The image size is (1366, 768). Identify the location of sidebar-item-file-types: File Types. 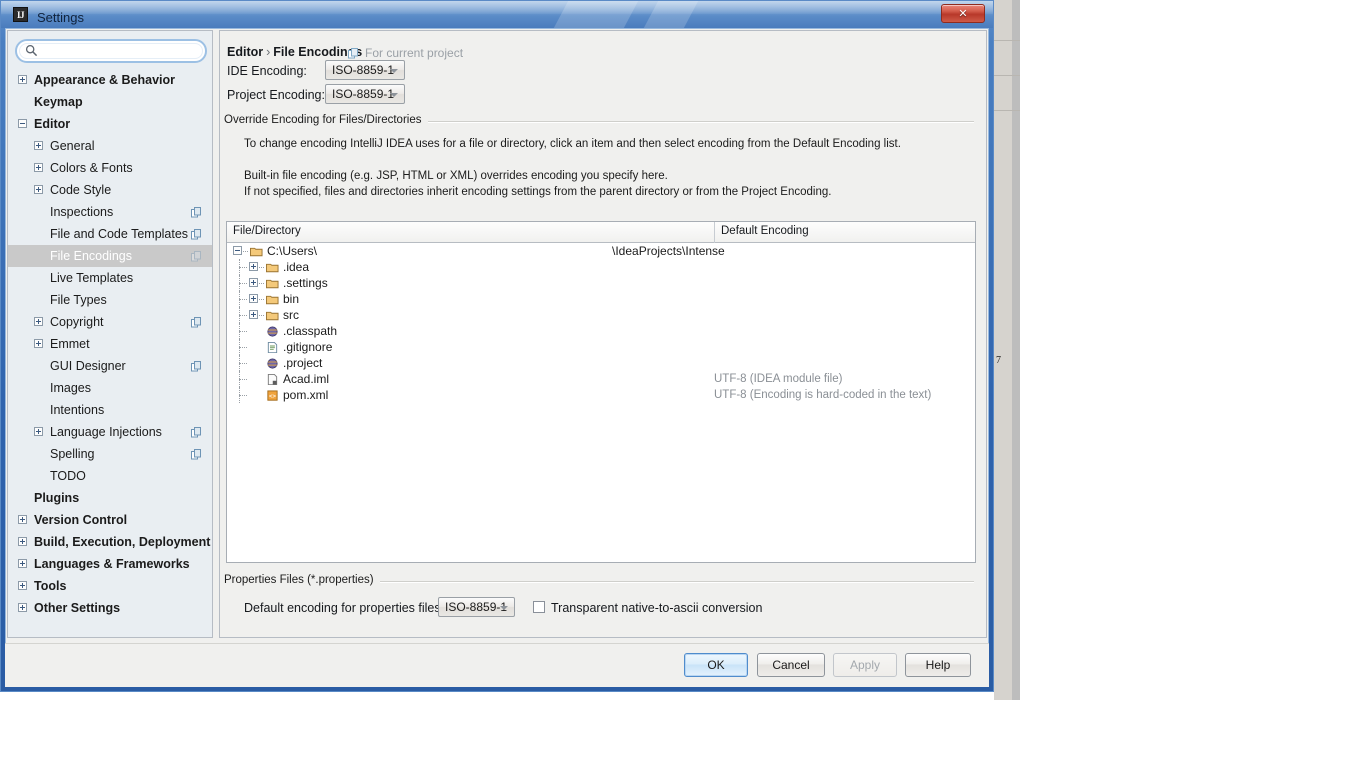
(110, 300).